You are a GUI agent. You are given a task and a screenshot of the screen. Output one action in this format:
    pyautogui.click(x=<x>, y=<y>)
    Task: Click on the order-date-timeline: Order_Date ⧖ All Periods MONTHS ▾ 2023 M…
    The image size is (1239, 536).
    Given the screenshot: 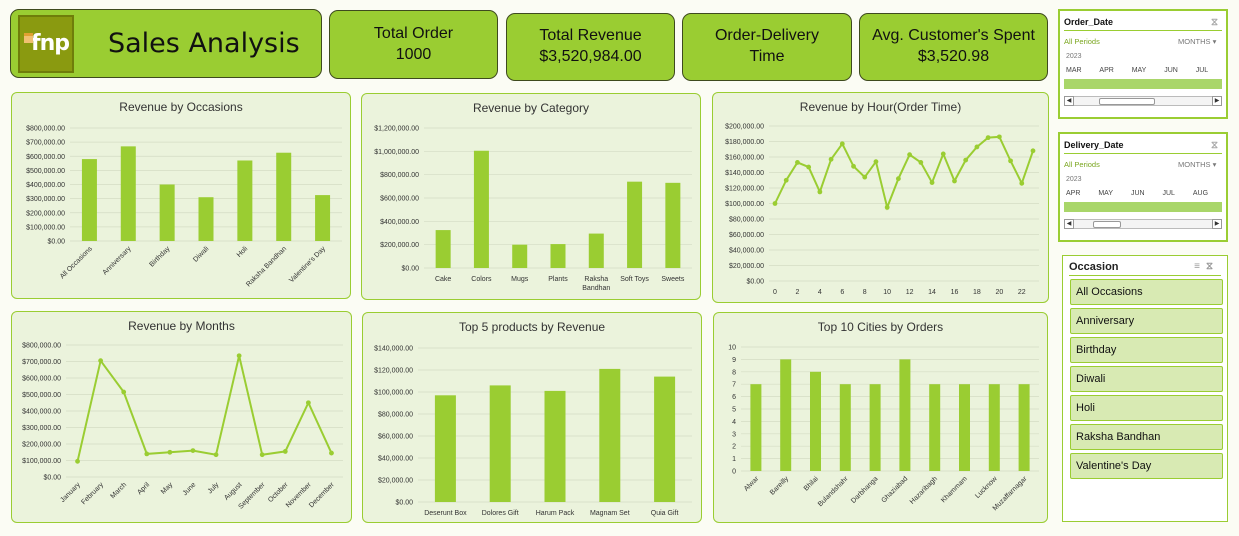 What is the action you would take?
    pyautogui.click(x=1143, y=64)
    